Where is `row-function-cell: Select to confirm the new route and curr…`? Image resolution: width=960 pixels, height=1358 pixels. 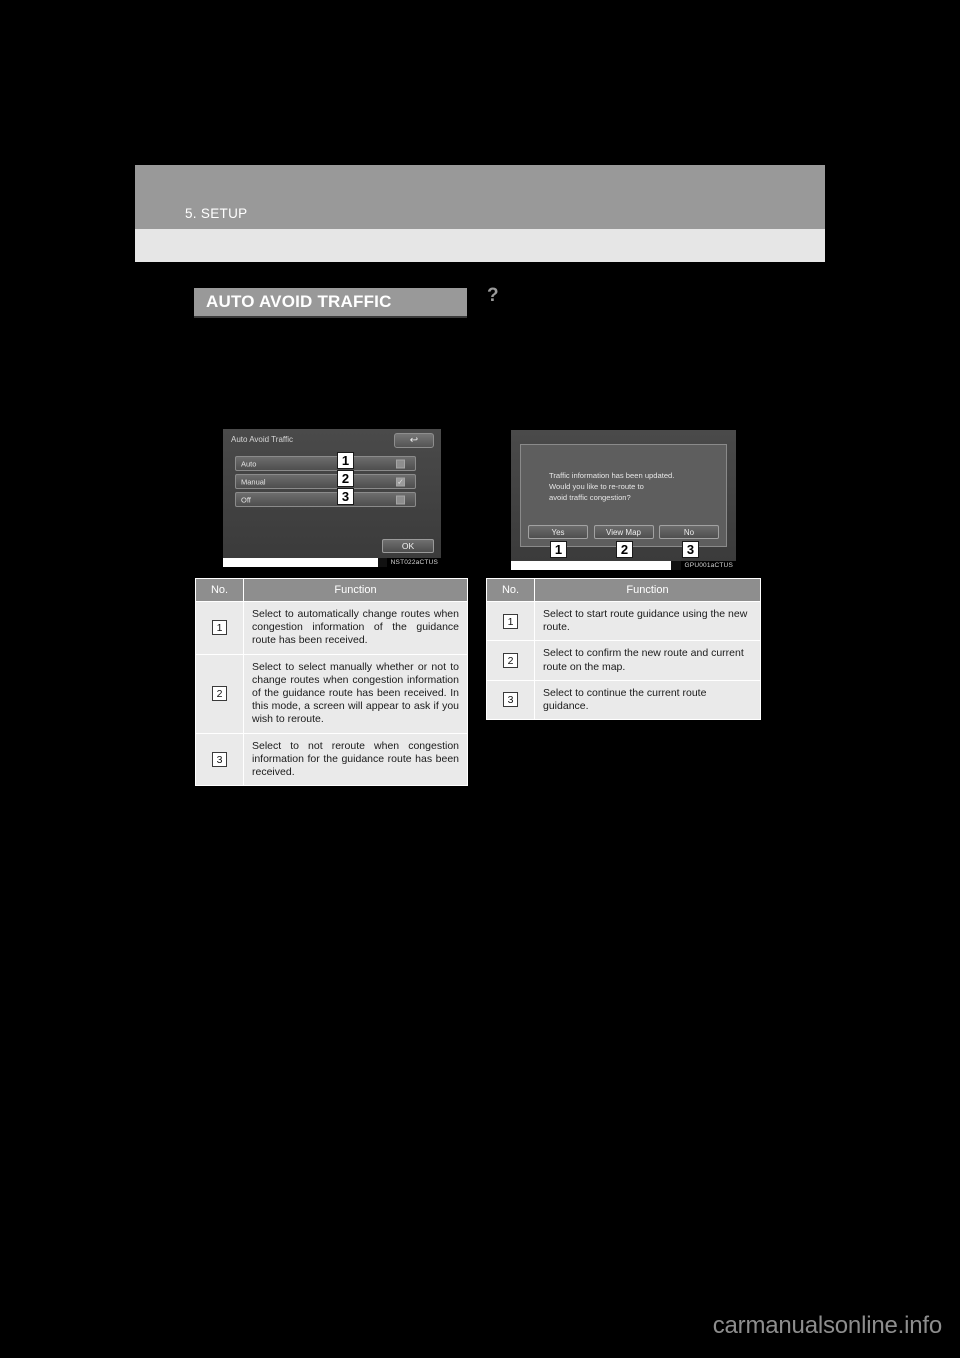
row-function-cell: Select to confirm the new route and curr… is located at coordinates (647, 660).